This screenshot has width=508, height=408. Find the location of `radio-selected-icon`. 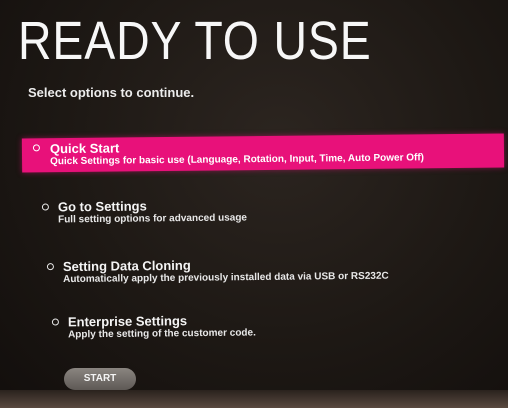

radio-selected-icon is located at coordinates (36, 148).